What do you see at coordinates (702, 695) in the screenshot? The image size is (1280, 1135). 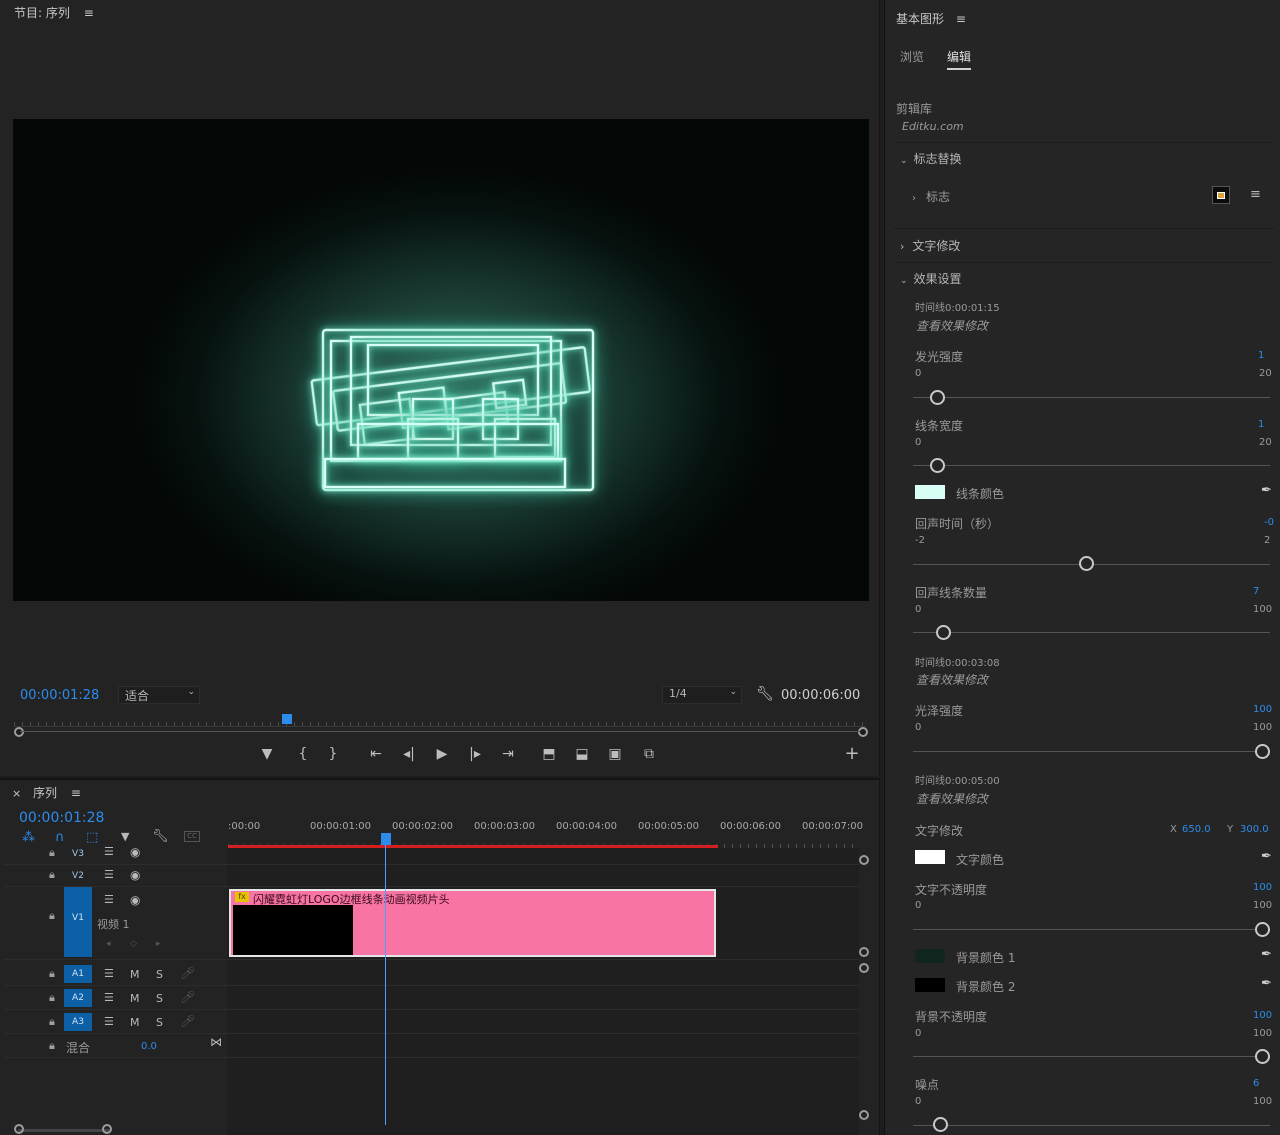 I see `resolution-dropdown: 1/4 ⌄` at bounding box center [702, 695].